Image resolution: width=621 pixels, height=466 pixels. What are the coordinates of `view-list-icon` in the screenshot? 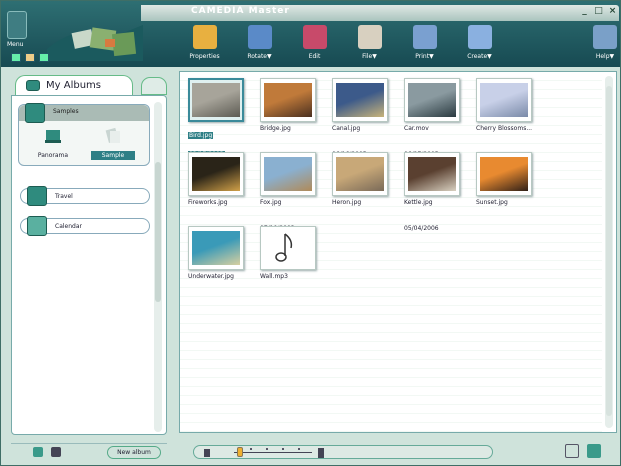 It's located at (44, 57).